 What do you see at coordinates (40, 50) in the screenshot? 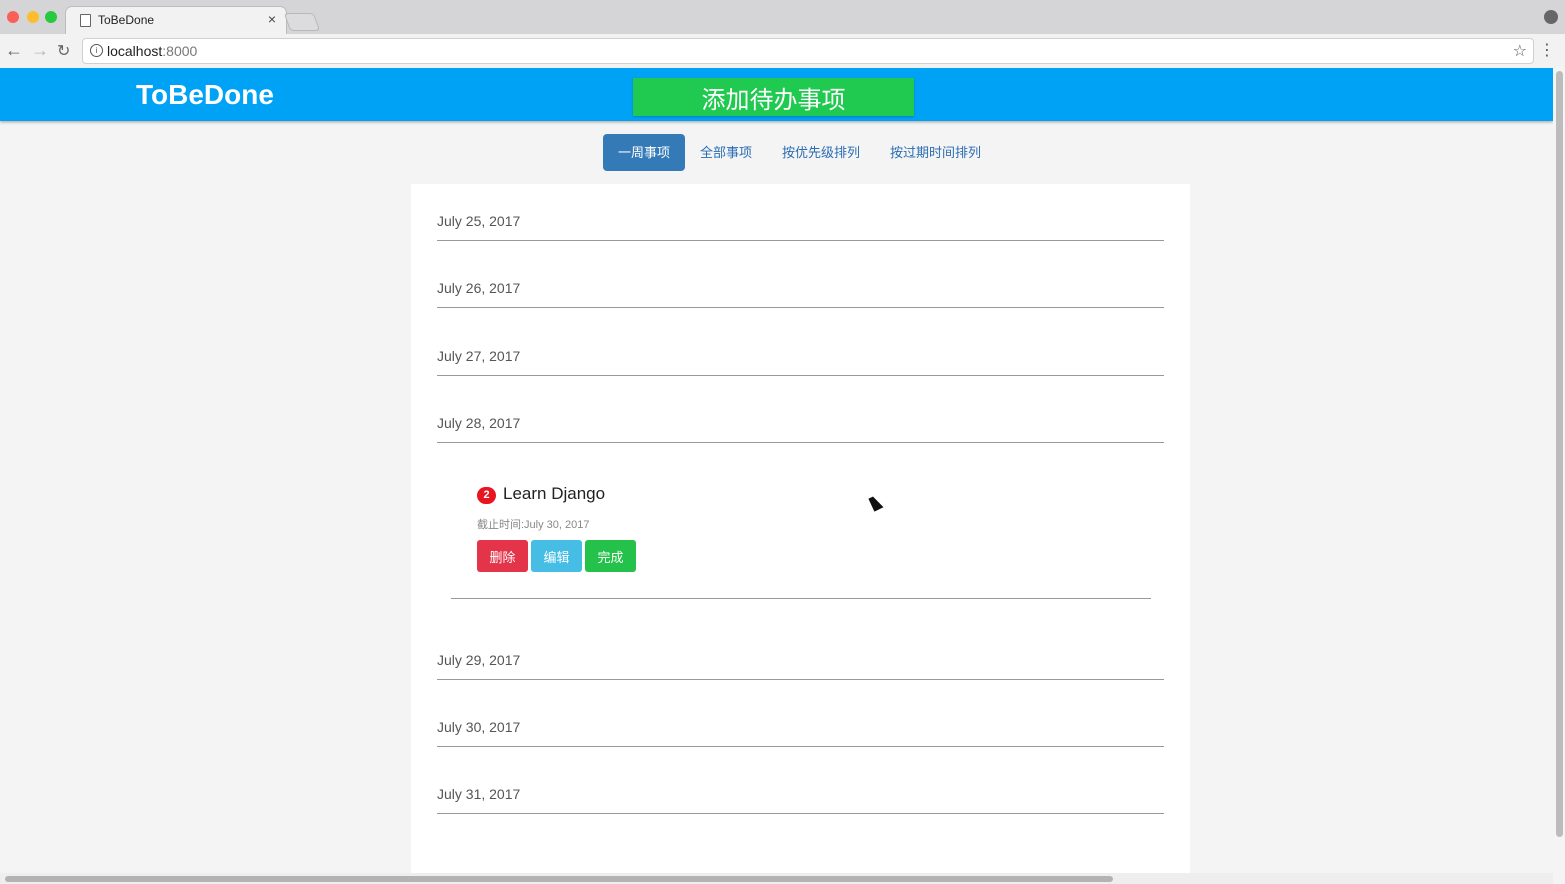
I see `forward-arrow-icon: →` at bounding box center [40, 50].